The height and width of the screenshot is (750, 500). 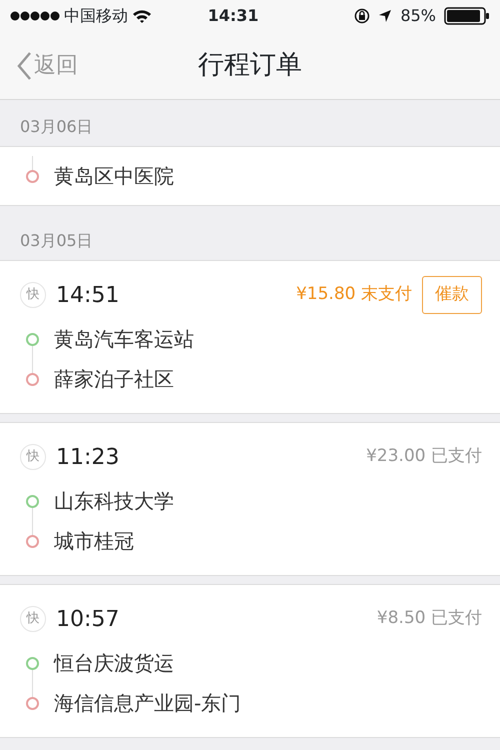 I want to click on stop-name: 黄岛汽车客运站, so click(x=124, y=339).